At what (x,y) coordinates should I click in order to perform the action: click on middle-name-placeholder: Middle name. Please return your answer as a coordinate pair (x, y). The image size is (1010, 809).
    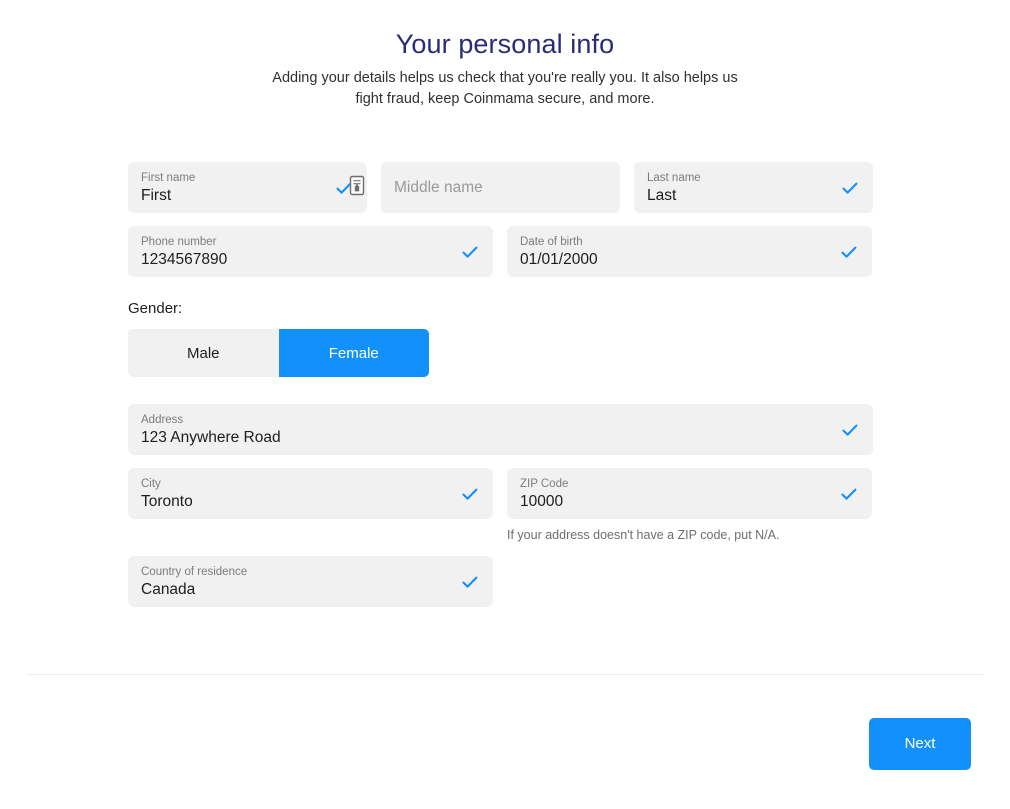
    Looking at the image, I should click on (438, 187).